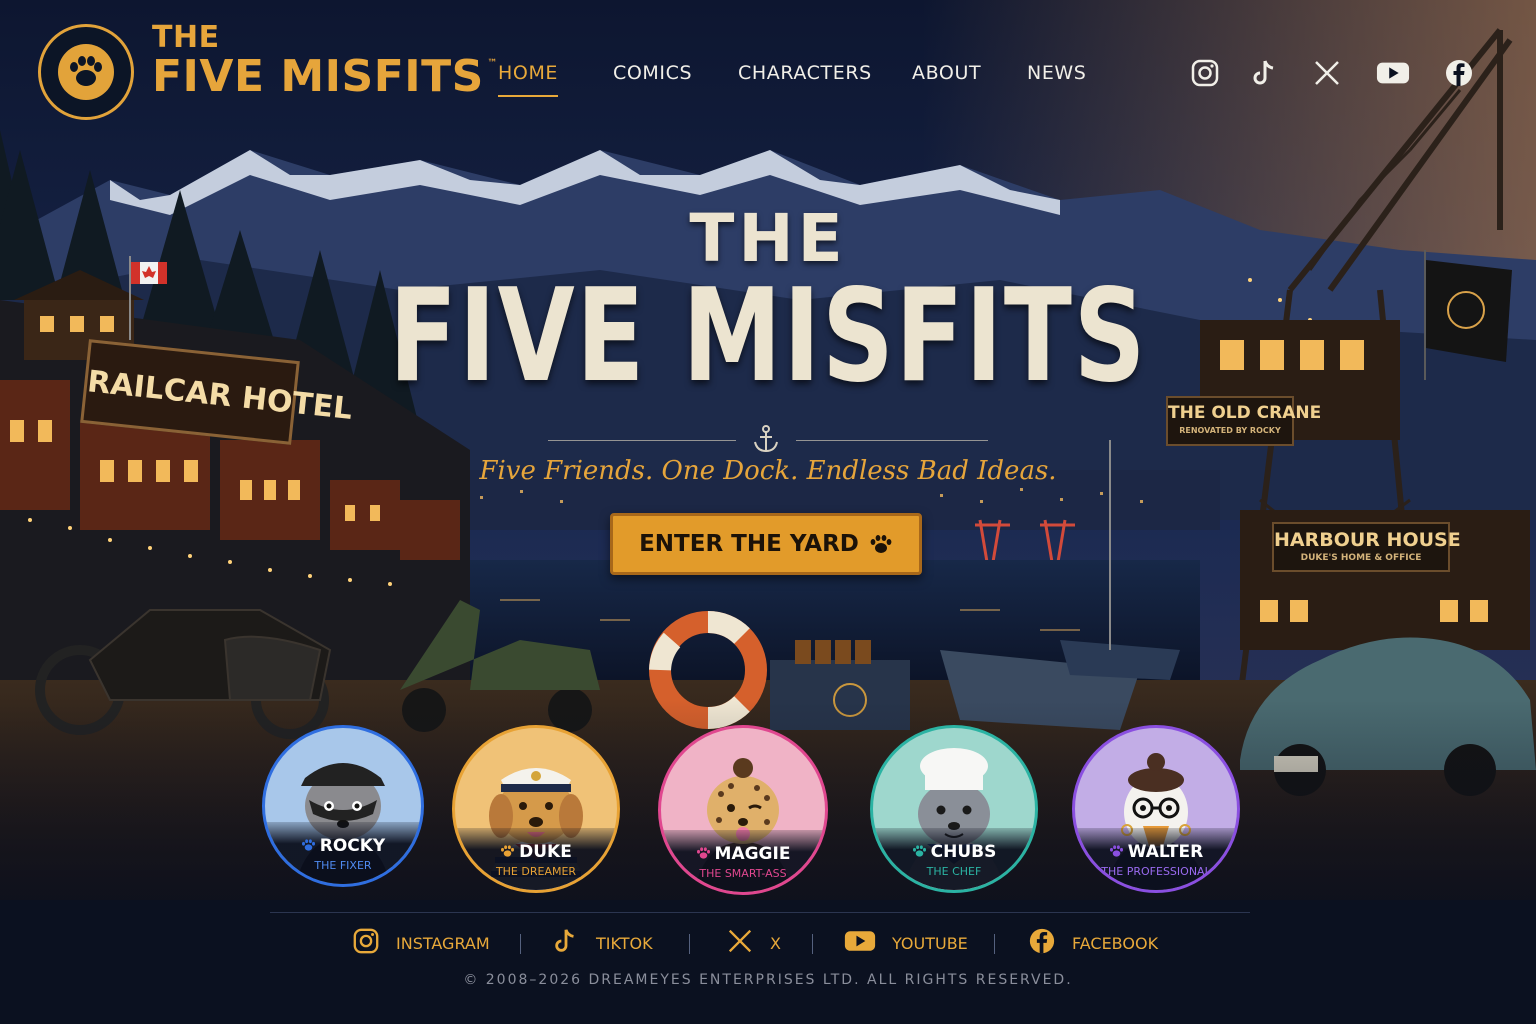  I want to click on character-card-maggie: MAGGIE THE SMART-ASS, so click(743, 810).